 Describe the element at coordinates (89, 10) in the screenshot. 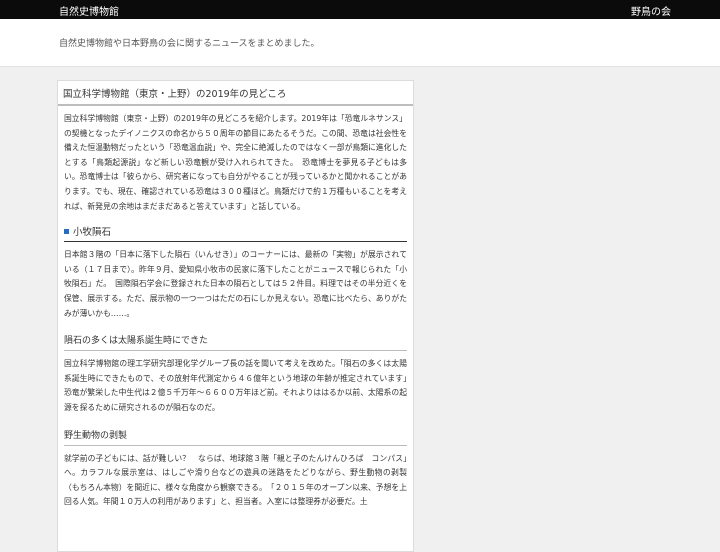

I see `site-name: 自然史博物館` at that location.